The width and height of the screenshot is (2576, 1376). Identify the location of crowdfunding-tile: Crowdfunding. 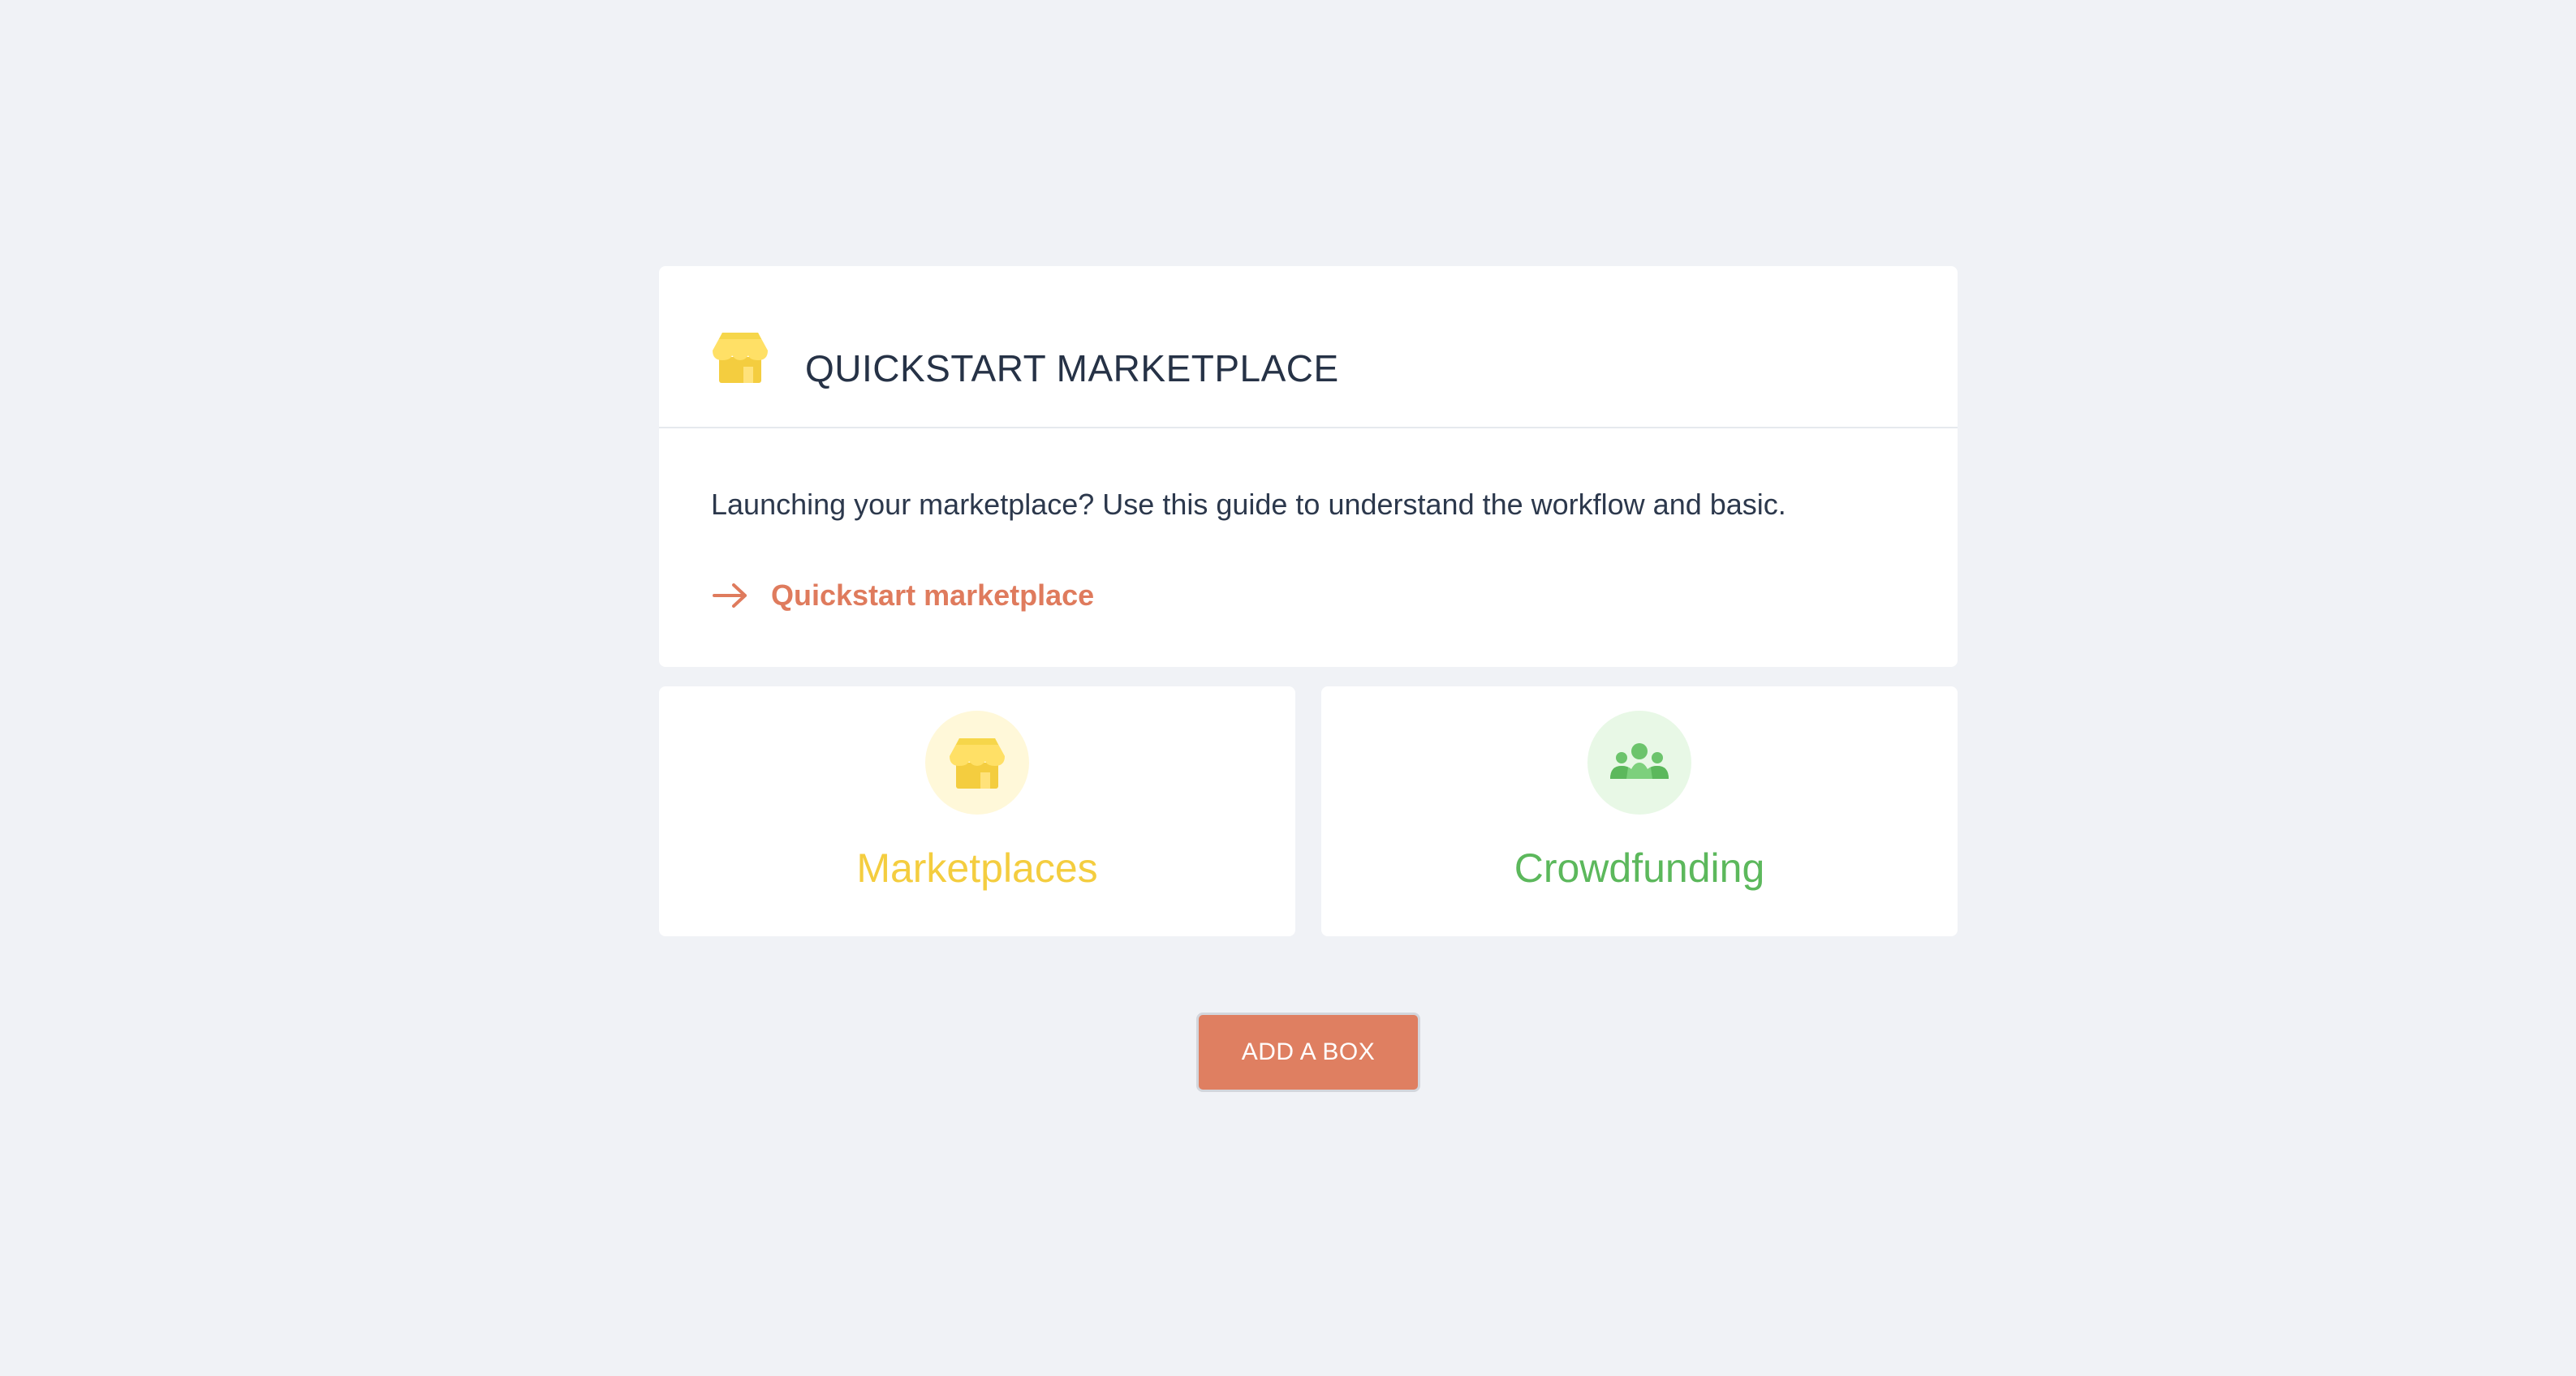
(1640, 811).